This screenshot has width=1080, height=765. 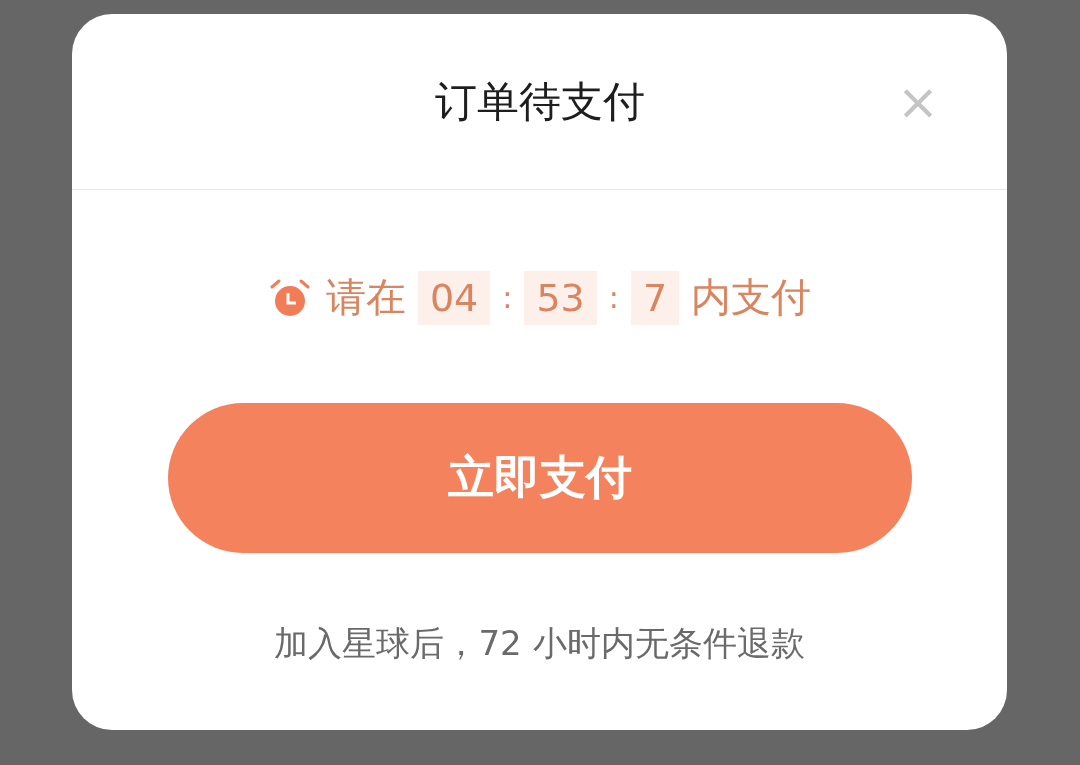 What do you see at coordinates (655, 297) in the screenshot?
I see `seconds-value: 7` at bounding box center [655, 297].